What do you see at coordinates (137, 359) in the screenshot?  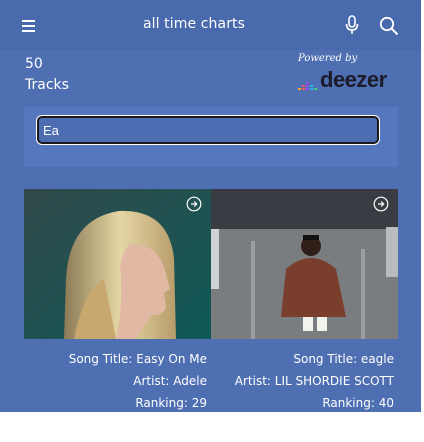 I see `song-title: Song Title: Easy On Me` at bounding box center [137, 359].